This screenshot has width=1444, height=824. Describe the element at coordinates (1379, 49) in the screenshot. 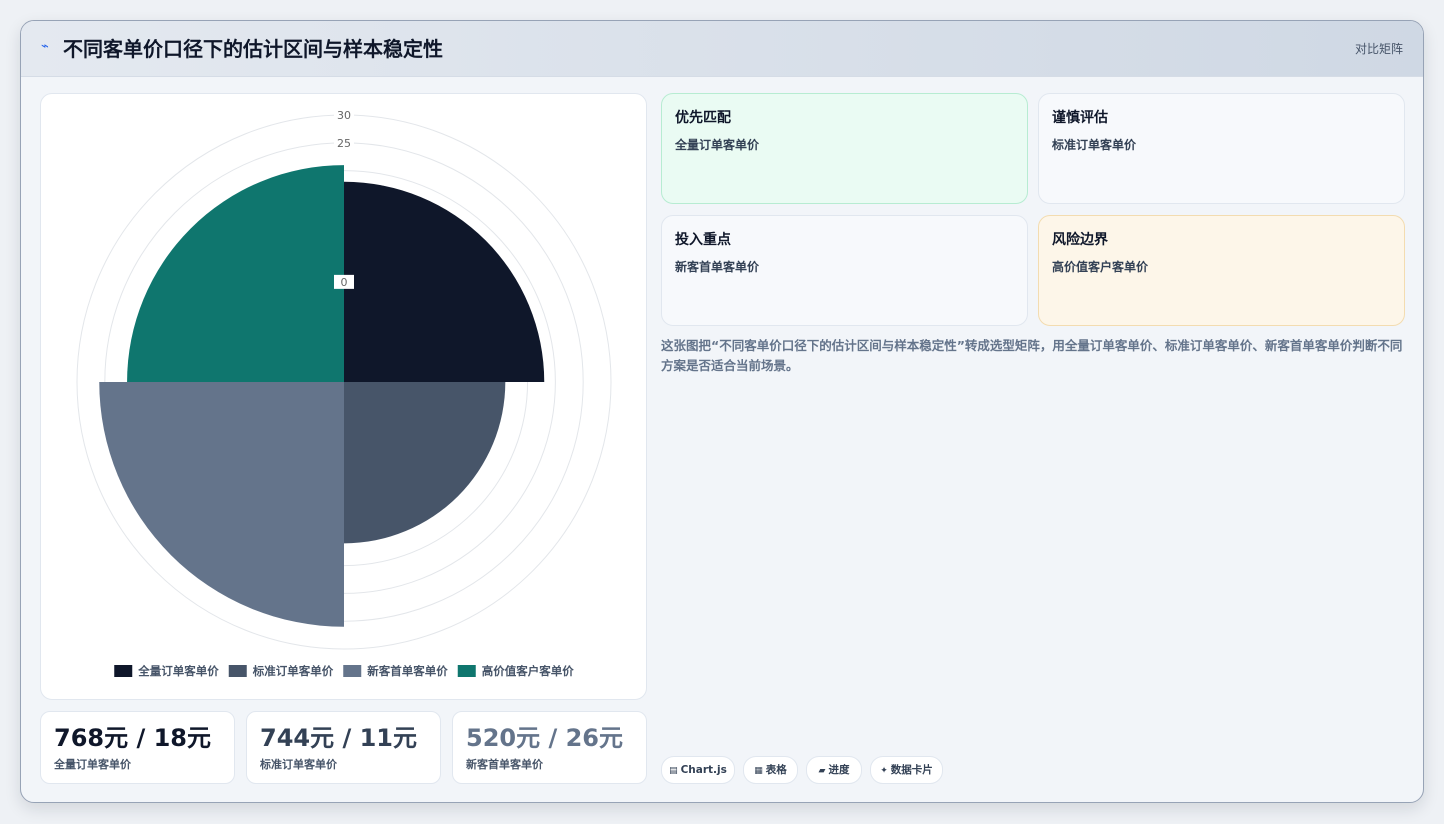

I see `compare-matrix-link: 对比矩阵` at that location.